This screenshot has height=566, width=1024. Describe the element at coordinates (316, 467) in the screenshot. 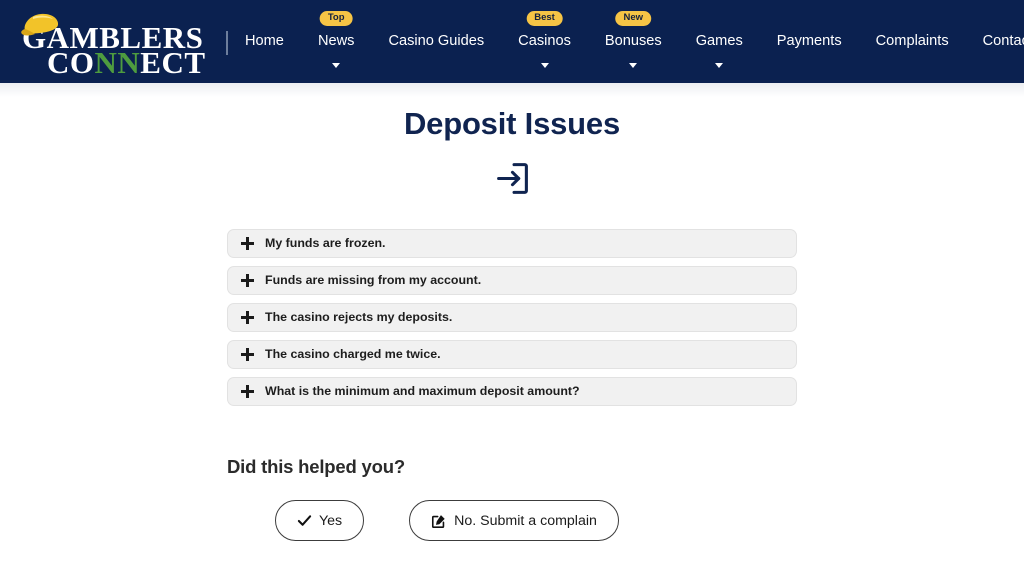

I see `feedback-question: Did this helped you?` at that location.